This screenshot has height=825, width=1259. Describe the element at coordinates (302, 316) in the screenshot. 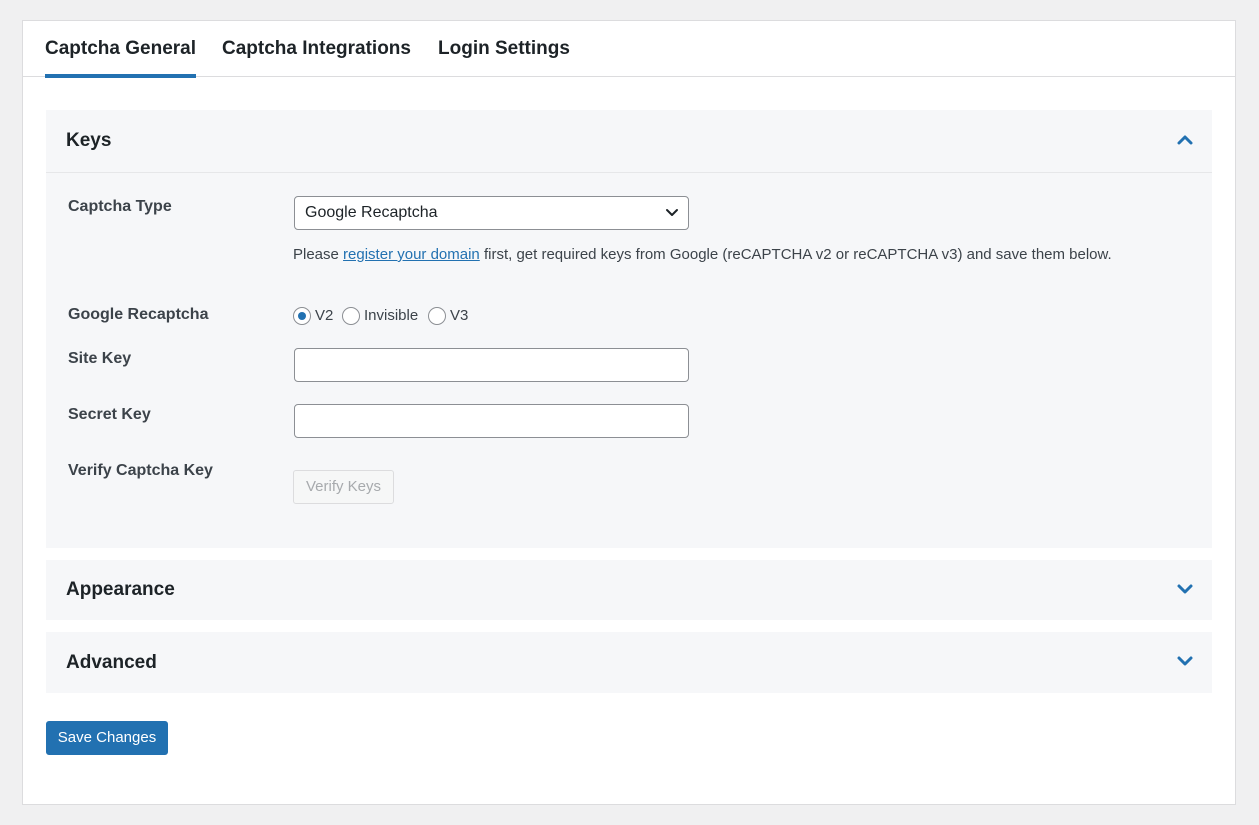

I see `radio-v2-control` at that location.